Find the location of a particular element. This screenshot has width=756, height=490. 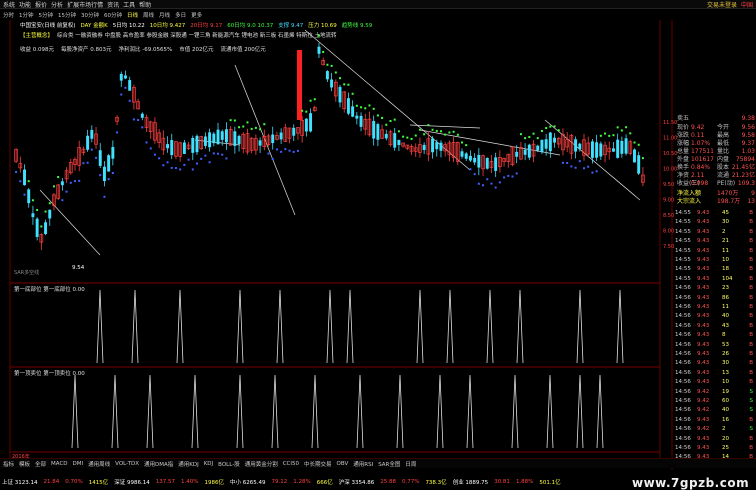

indicator-tab: 通用RSI is located at coordinates (363, 464).